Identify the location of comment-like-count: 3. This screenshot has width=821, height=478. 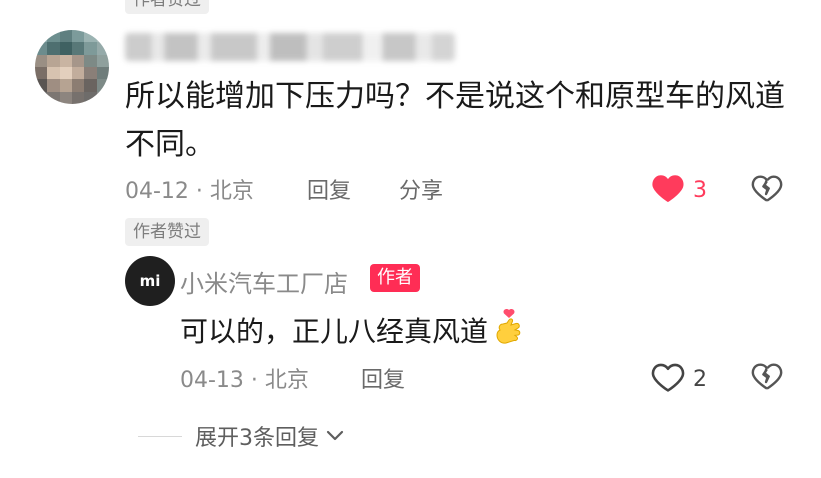
(700, 190).